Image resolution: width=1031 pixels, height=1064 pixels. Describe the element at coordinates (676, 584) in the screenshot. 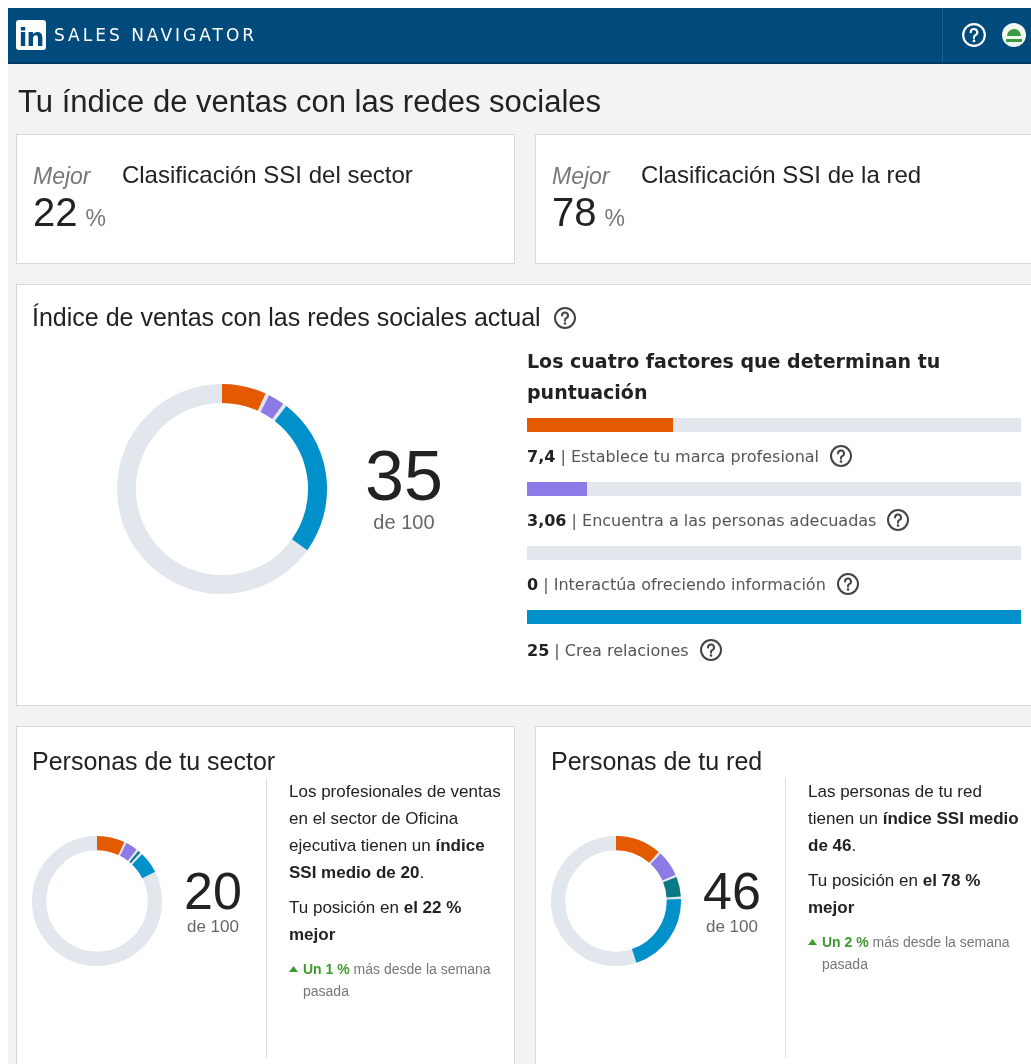

I see `factor-label: 0 | Interactúa ofreciendo información` at that location.